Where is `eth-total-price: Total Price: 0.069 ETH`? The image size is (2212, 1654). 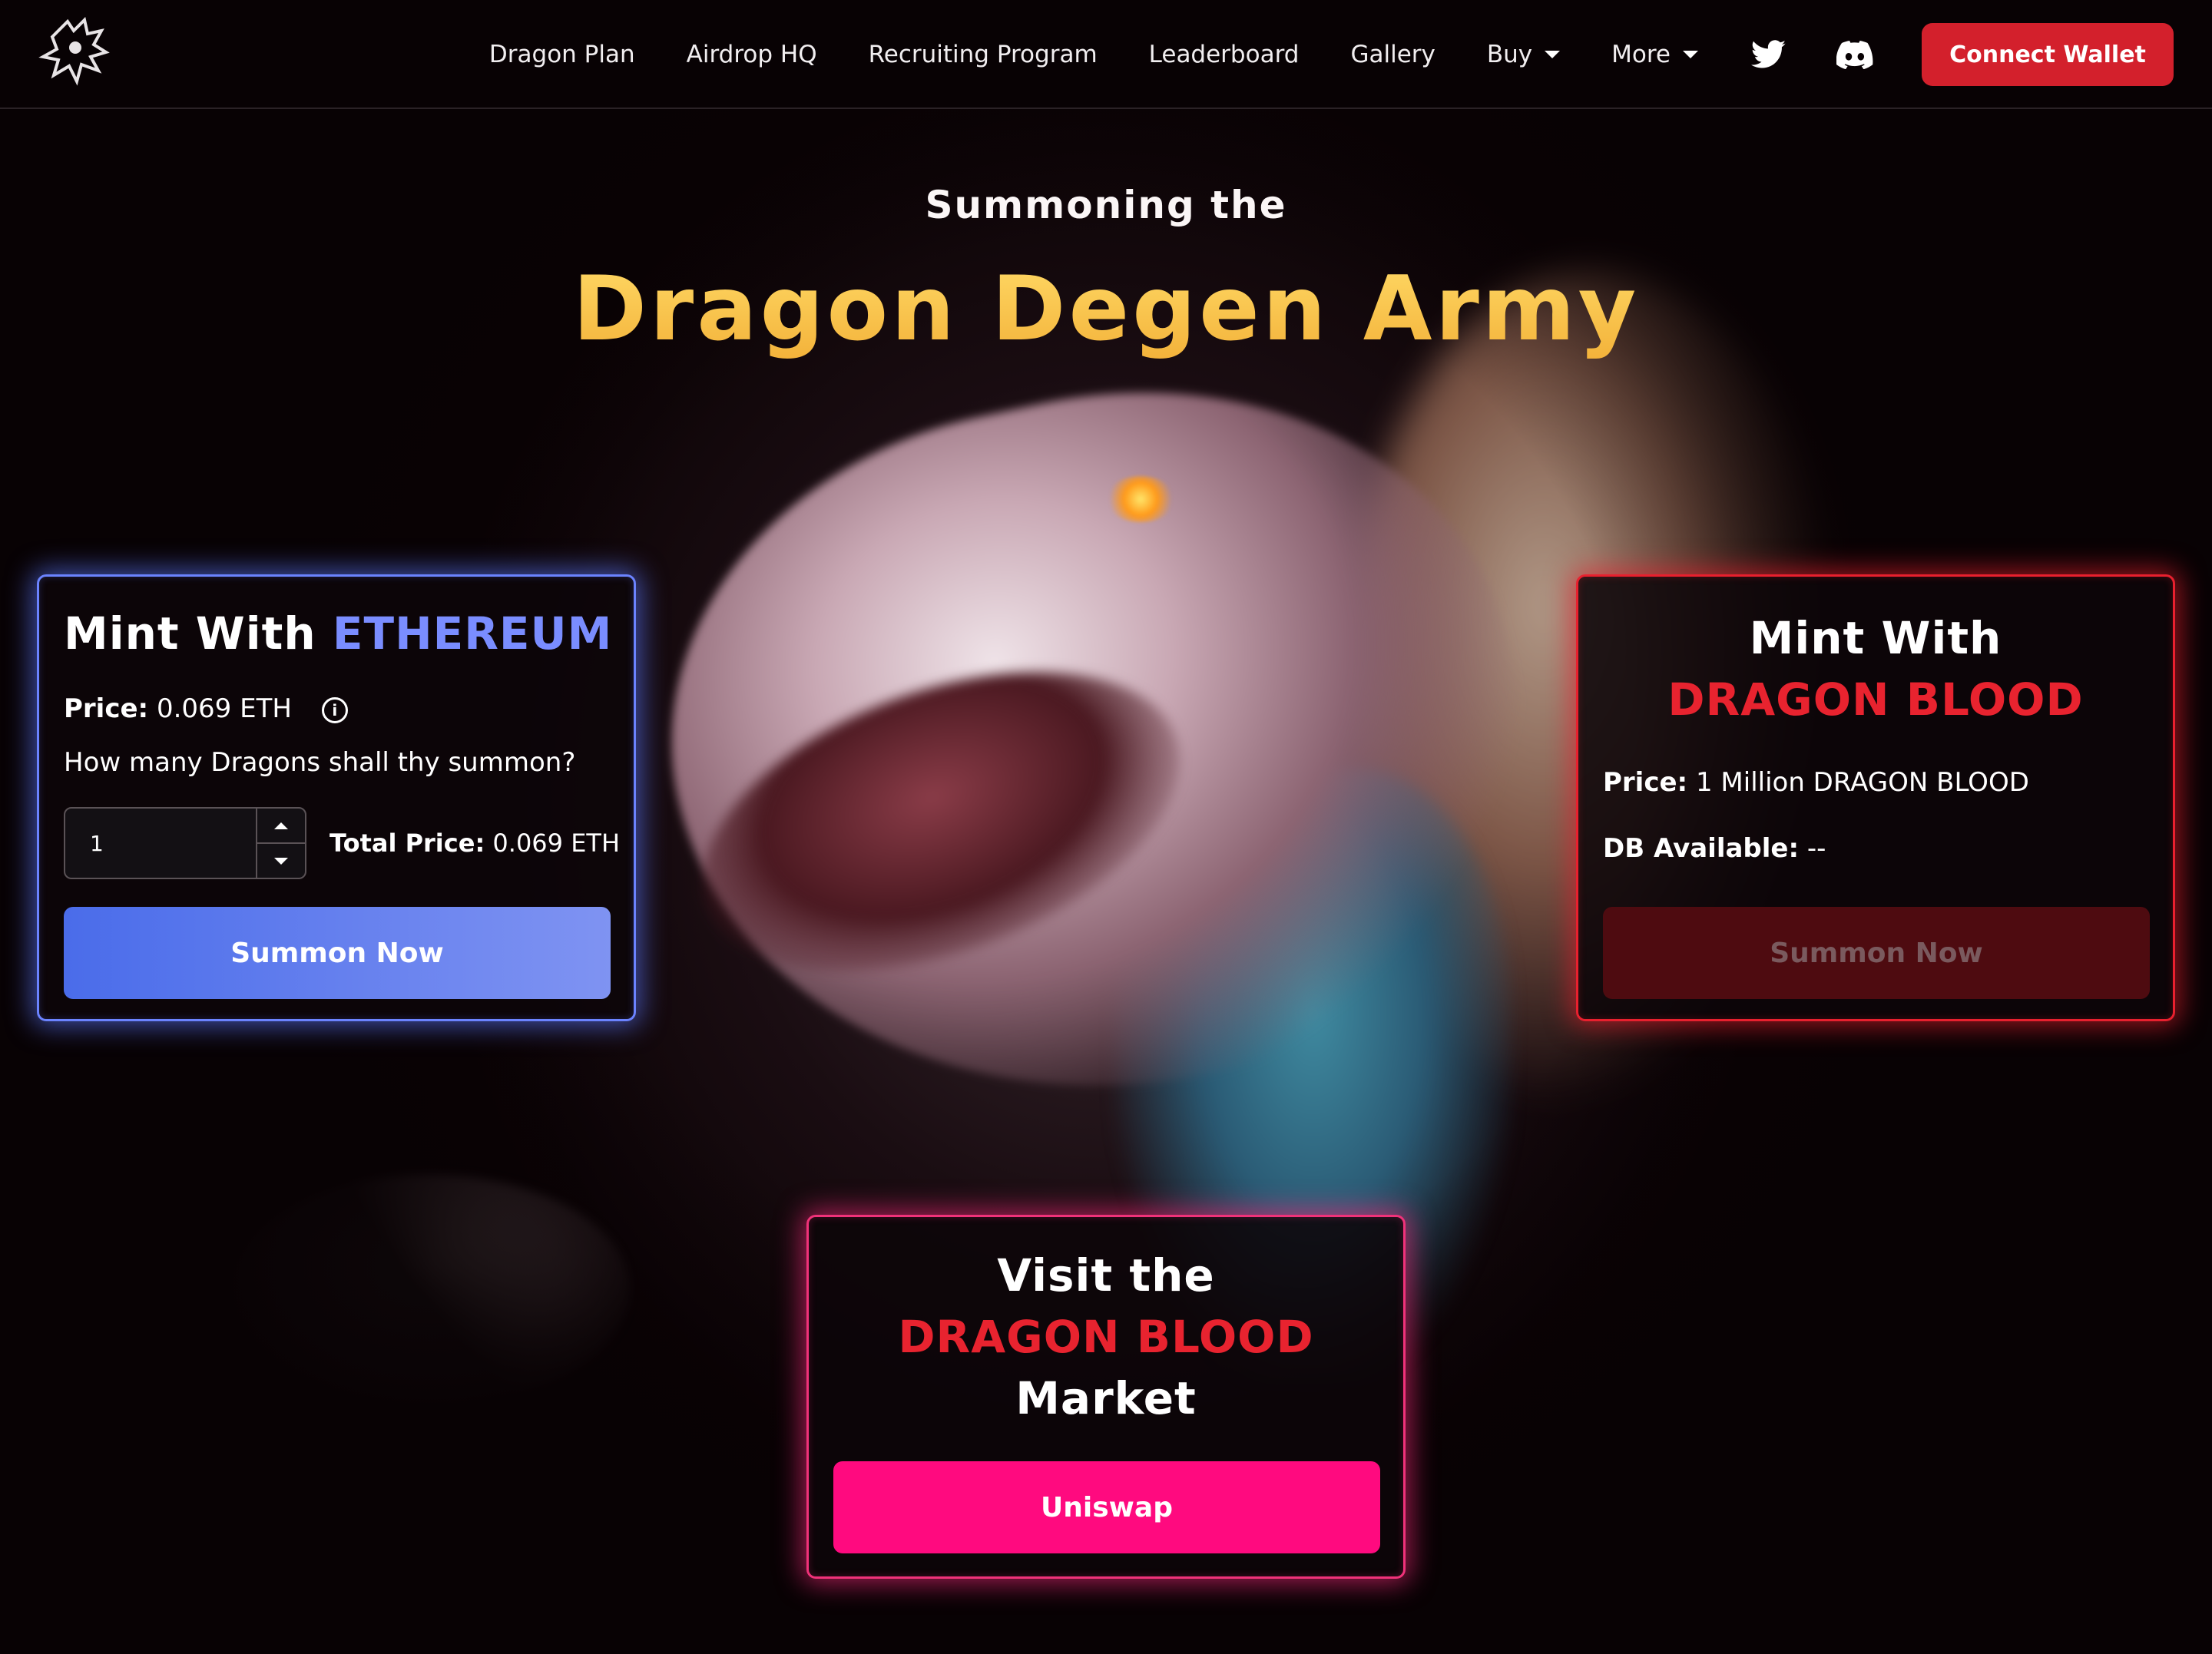
eth-total-price: Total Price: 0.069 ETH is located at coordinates (475, 843).